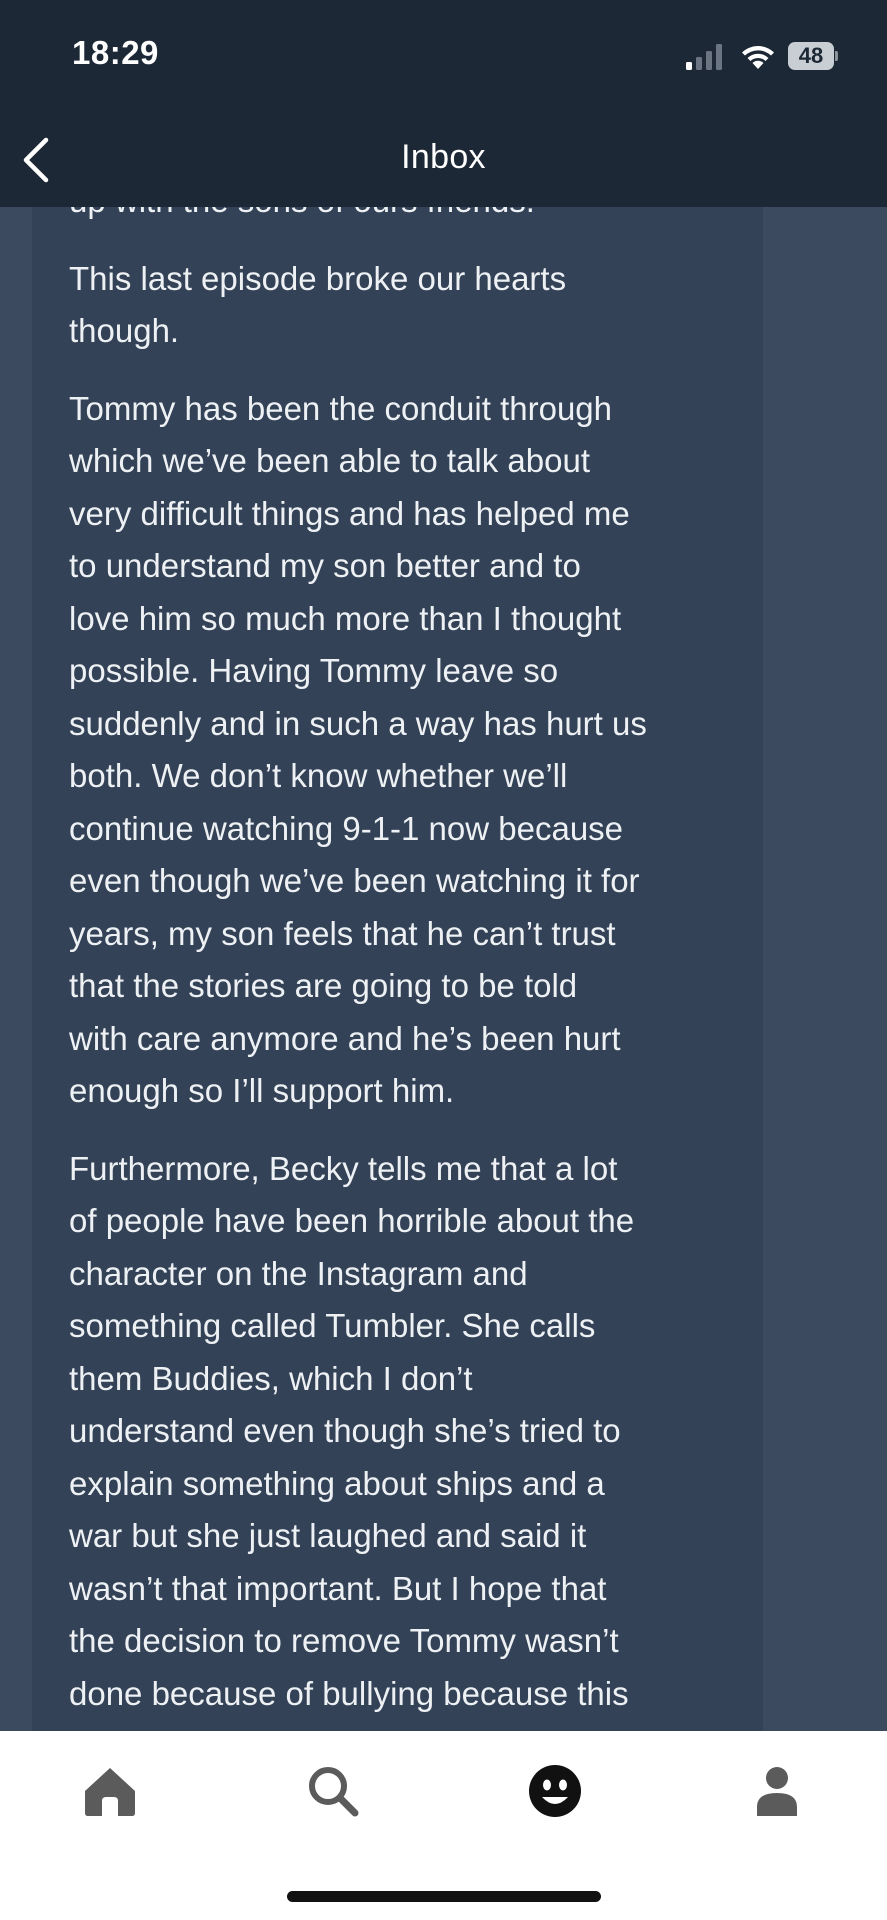 The height and width of the screenshot is (1920, 887). I want to click on tab-activity, so click(555, 1791).